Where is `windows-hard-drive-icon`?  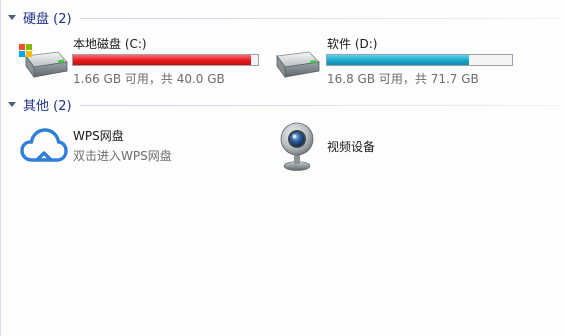
windows-hard-drive-icon is located at coordinates (43, 61).